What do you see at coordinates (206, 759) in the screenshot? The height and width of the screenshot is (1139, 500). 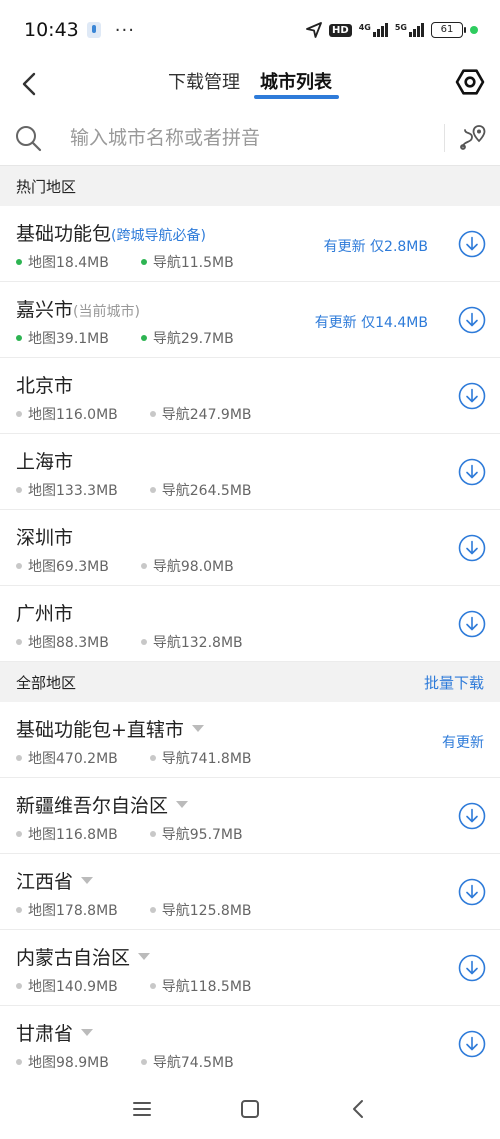 I see `nav-size: 导航741.8MB` at bounding box center [206, 759].